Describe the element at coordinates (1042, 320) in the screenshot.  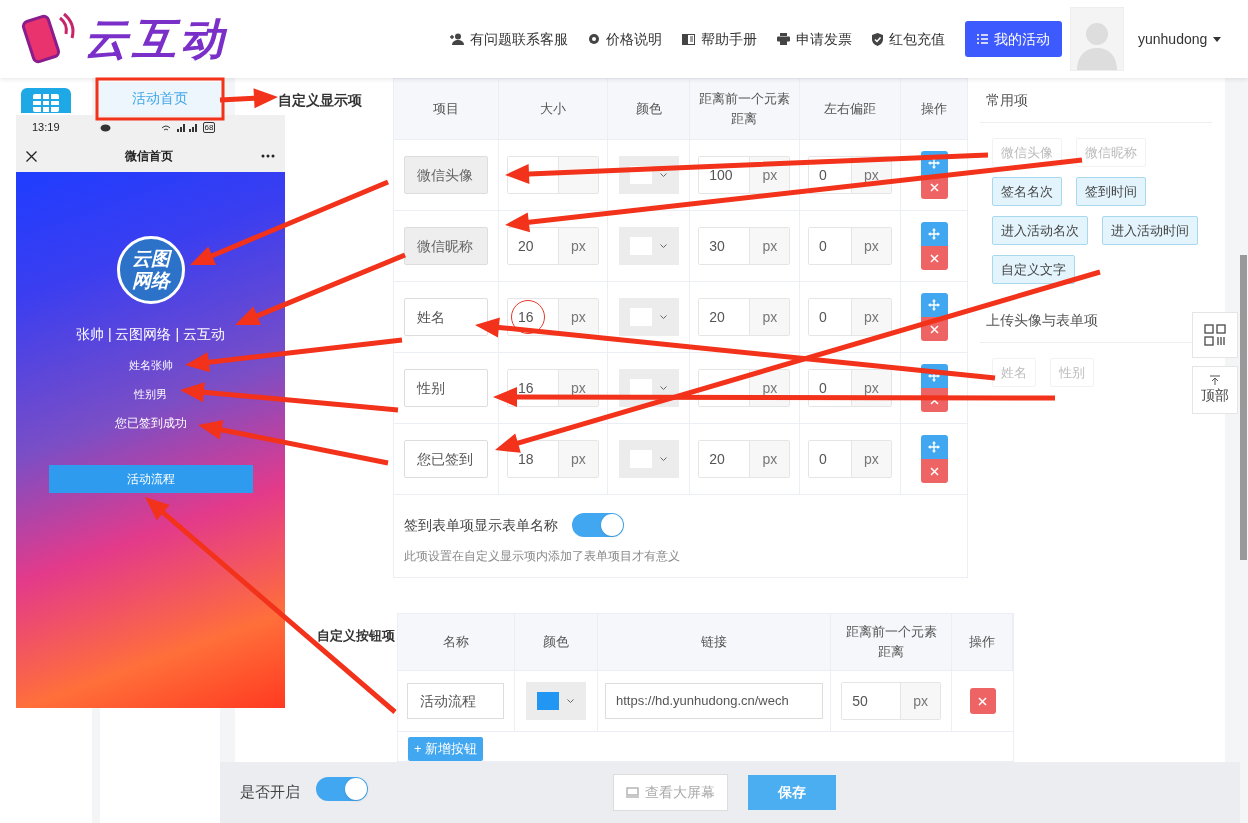
I see `group-title: 上传头像与表单项` at that location.